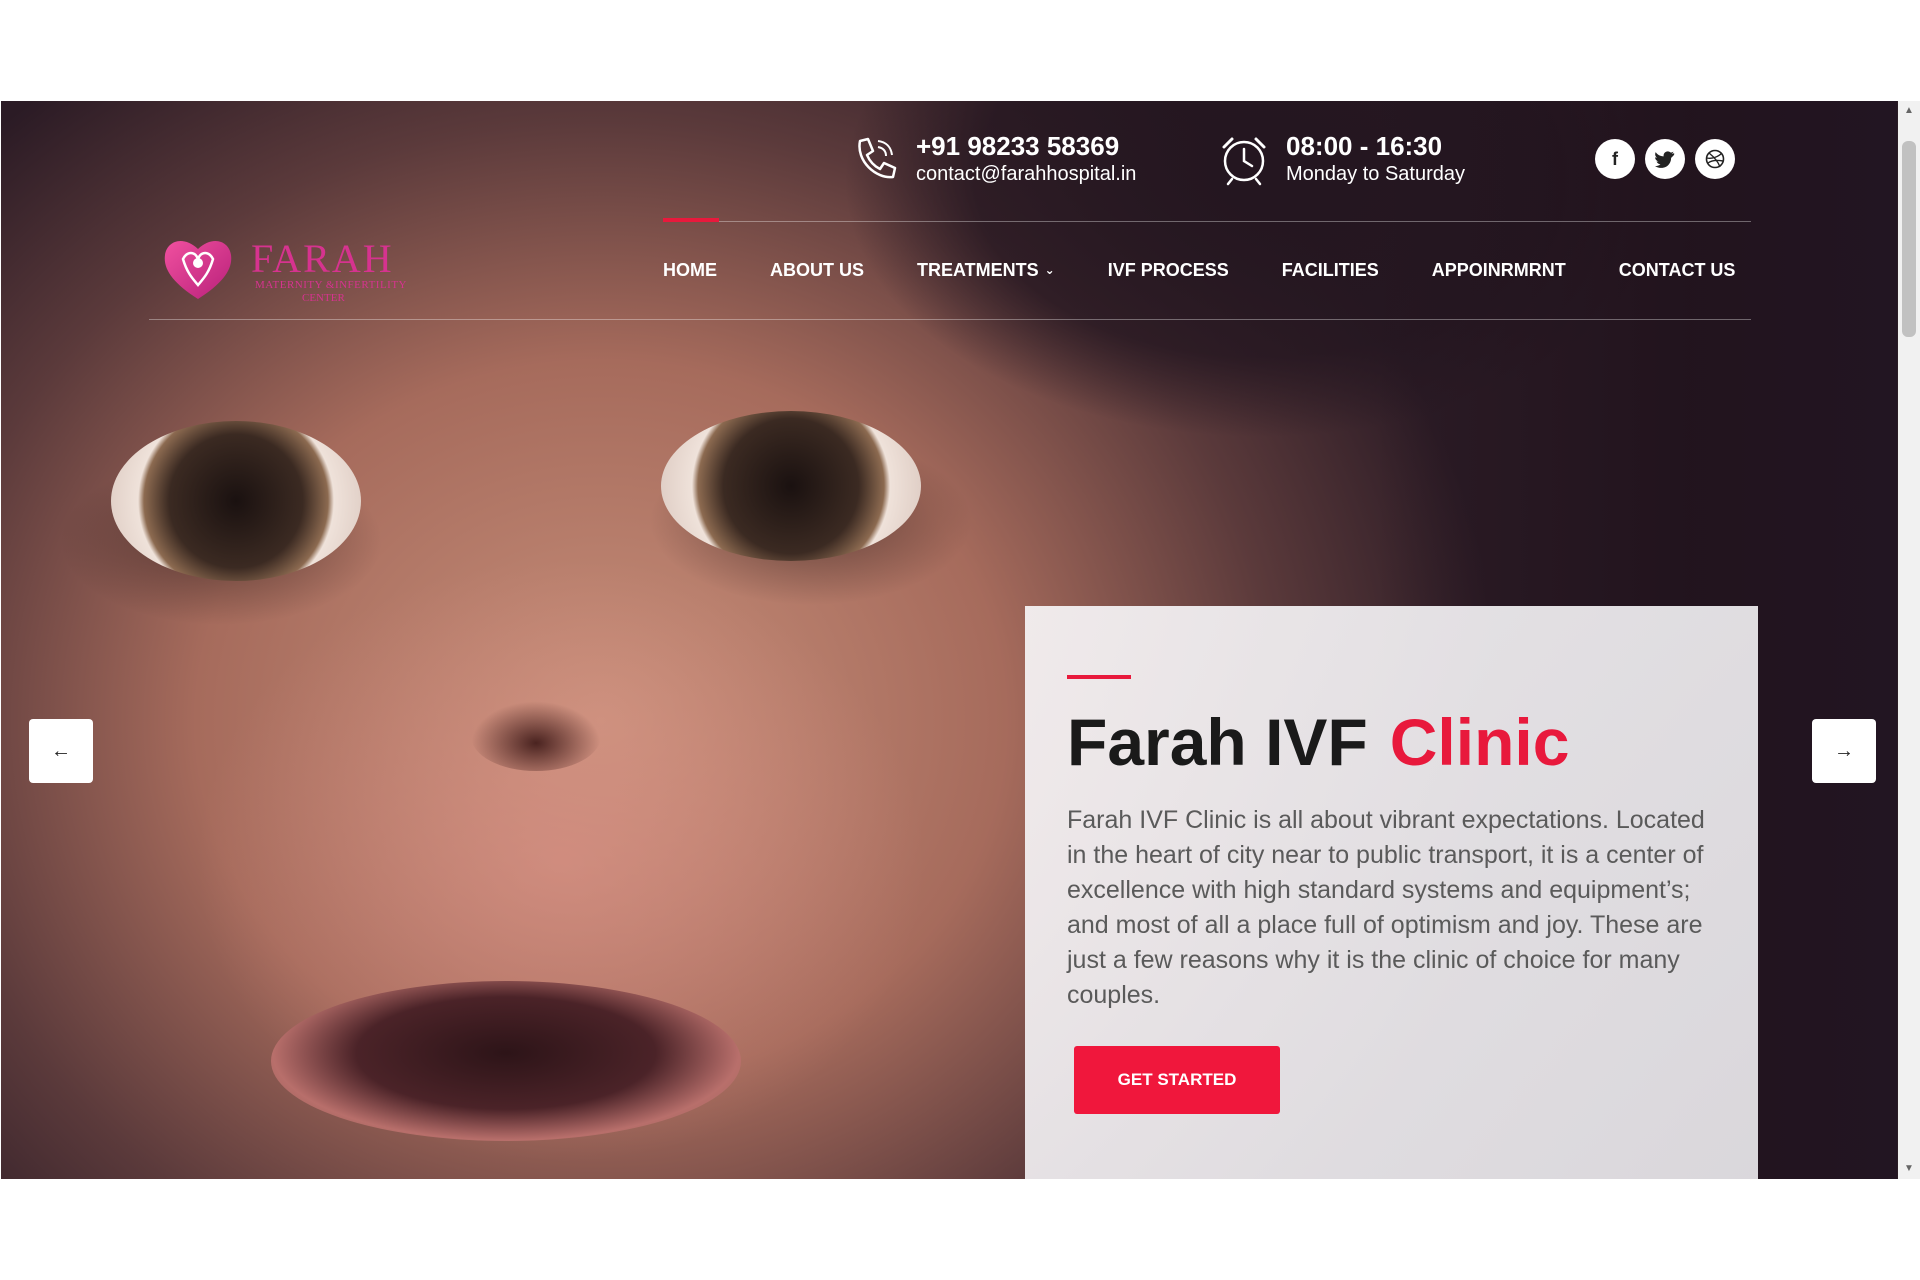 The image size is (1920, 1280). I want to click on email-address: contact@farahhospital.in, so click(1026, 174).